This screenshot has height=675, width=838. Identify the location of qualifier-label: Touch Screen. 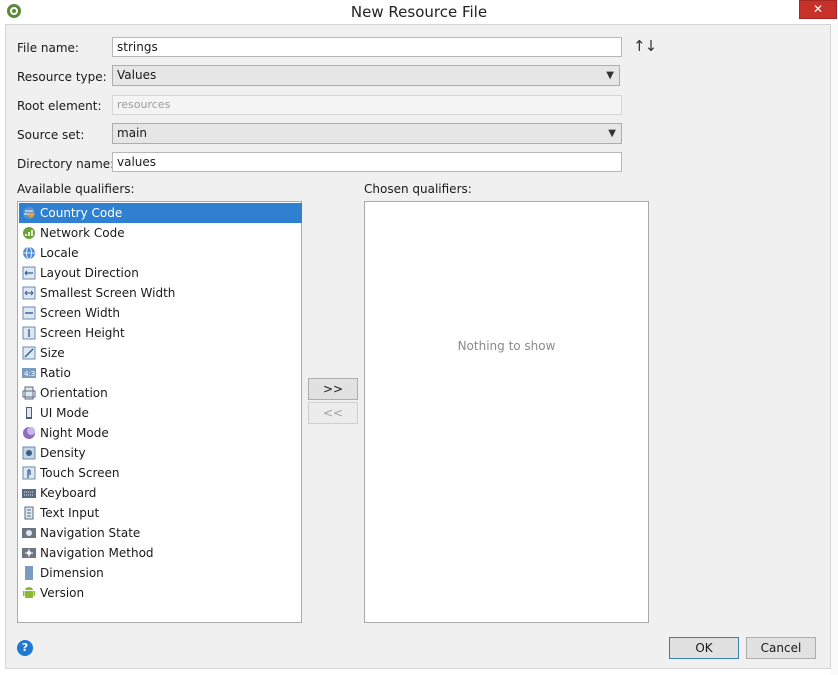
(80, 473).